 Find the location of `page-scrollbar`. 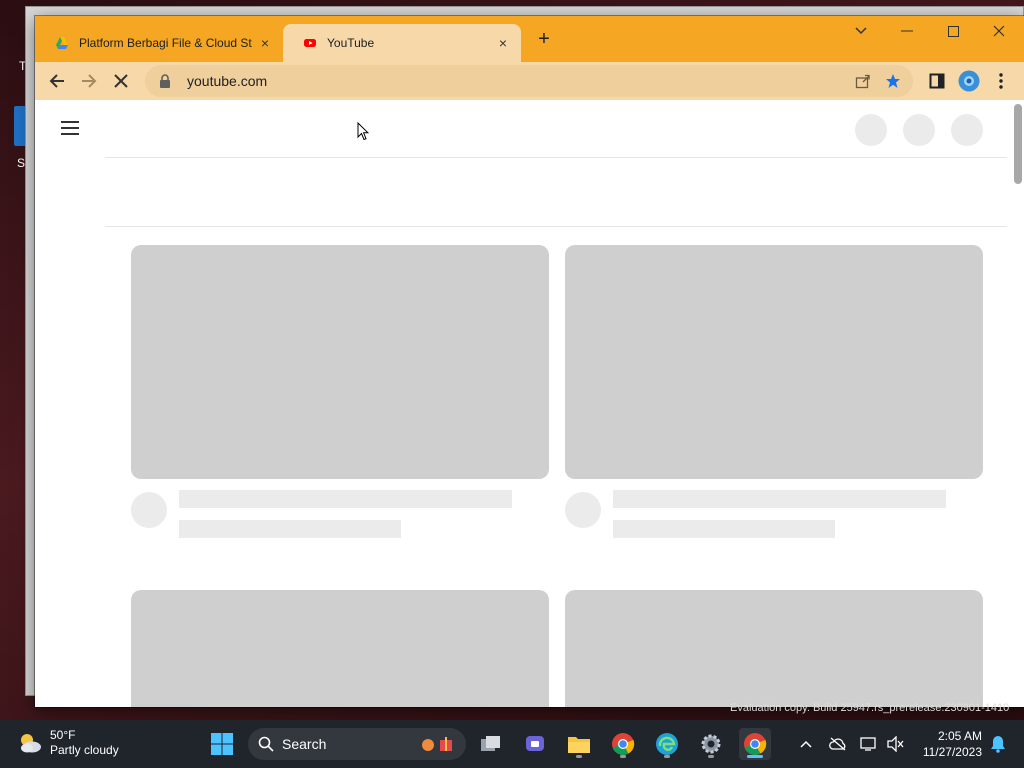

page-scrollbar is located at coordinates (1018, 144).